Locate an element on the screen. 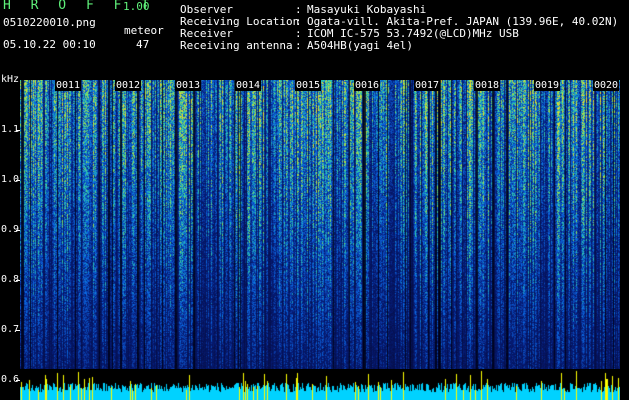 The image size is (629, 400). axis-unit-label: kHz is located at coordinates (10, 79).